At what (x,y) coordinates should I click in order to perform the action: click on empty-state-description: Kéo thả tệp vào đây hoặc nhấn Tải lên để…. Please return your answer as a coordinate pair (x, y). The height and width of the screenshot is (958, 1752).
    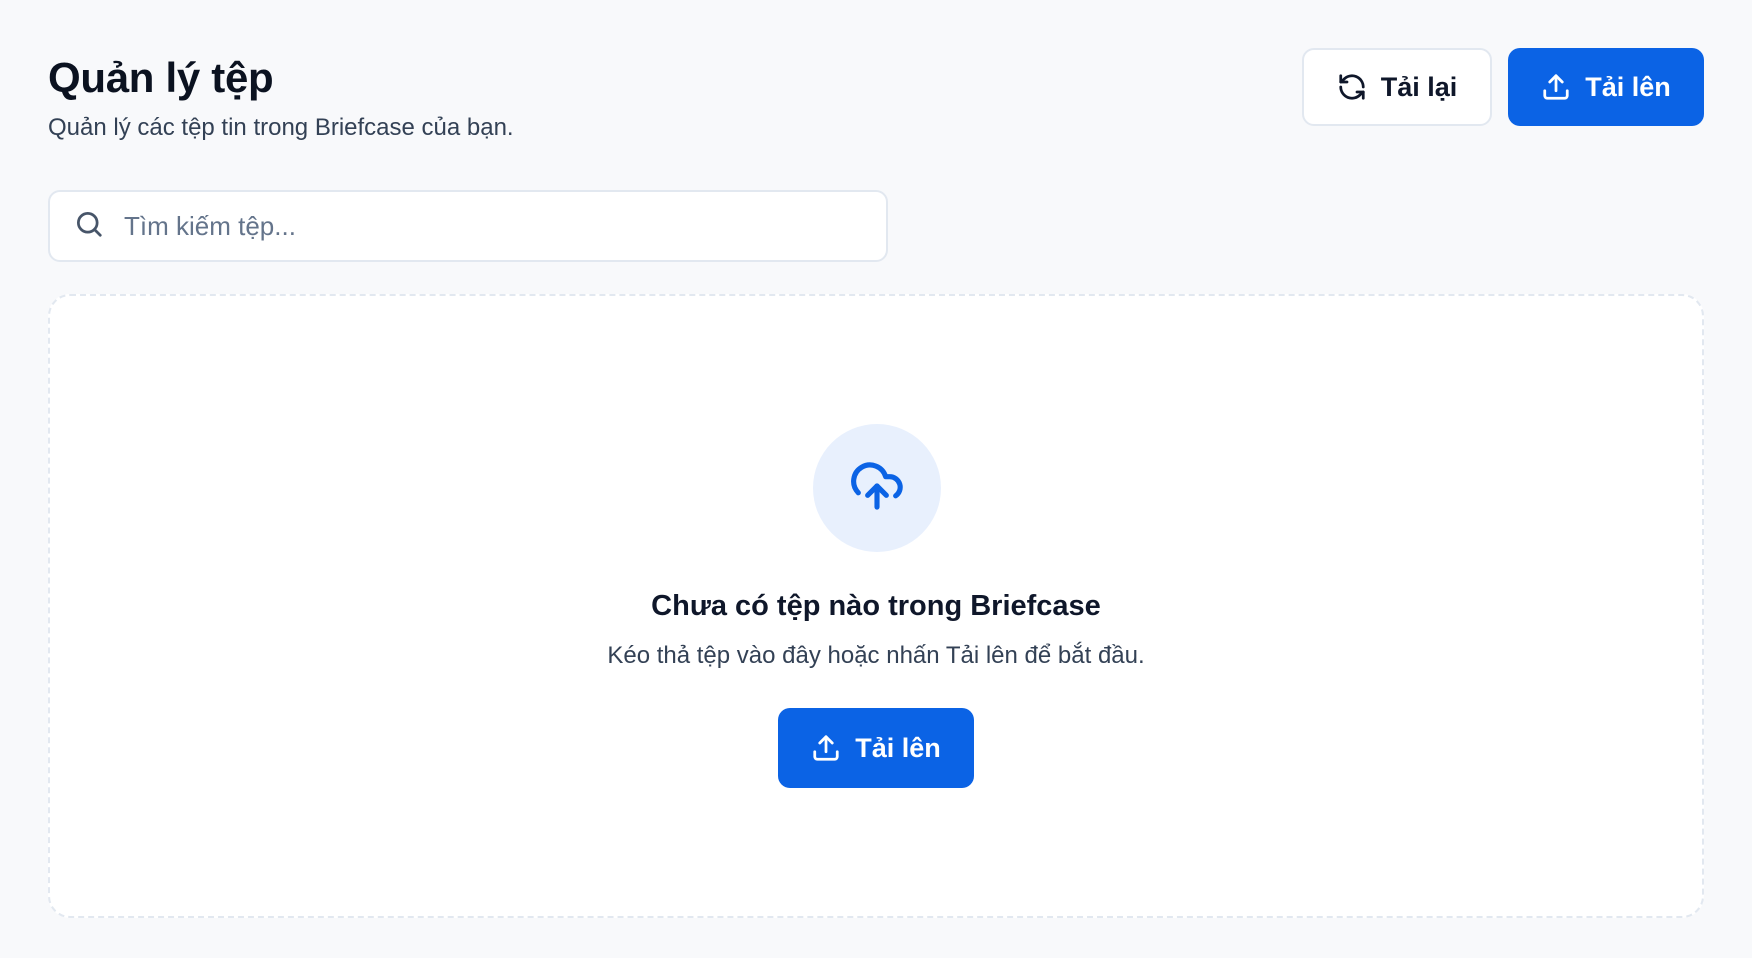
    Looking at the image, I should click on (876, 655).